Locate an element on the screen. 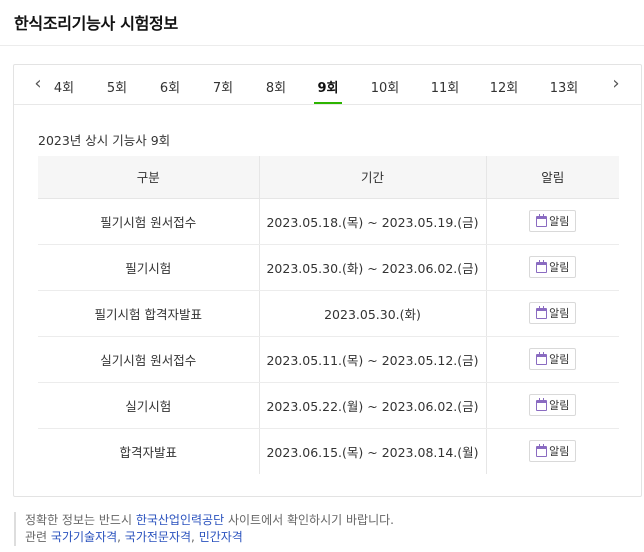  header-period: 기간 is located at coordinates (372, 177).